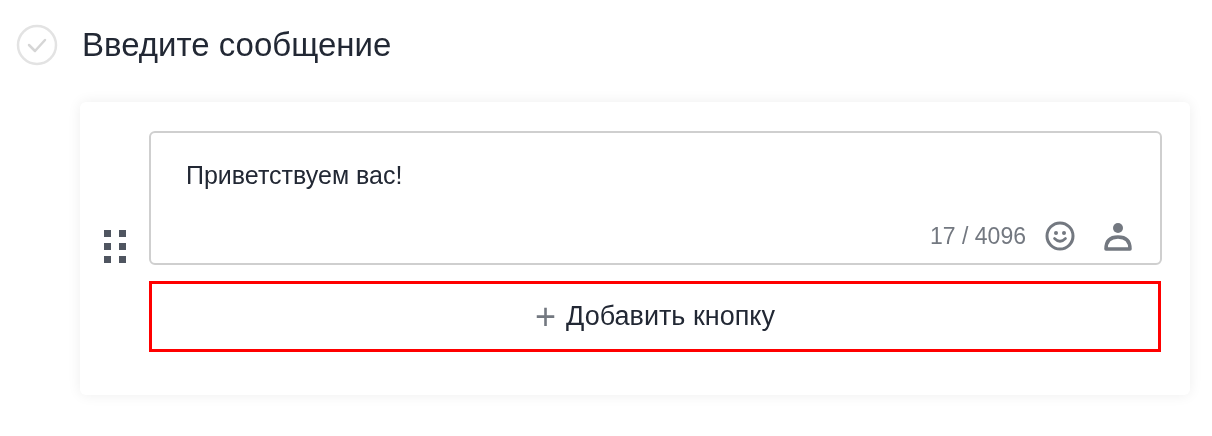 This screenshot has height=436, width=1212. I want to click on person-icon, so click(1118, 235).